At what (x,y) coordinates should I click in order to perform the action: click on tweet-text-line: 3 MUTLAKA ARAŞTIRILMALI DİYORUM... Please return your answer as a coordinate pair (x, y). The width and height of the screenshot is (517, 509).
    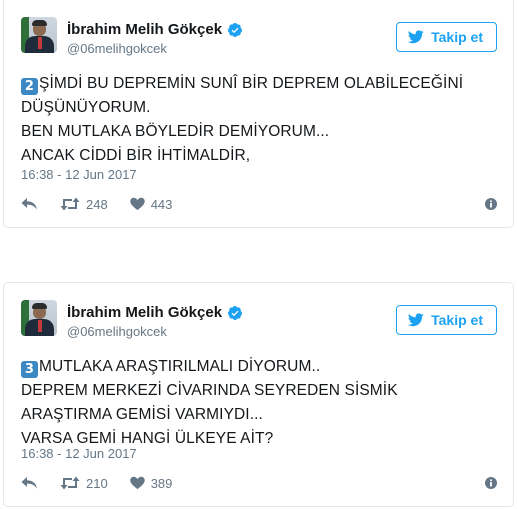
    Looking at the image, I should click on (259, 367).